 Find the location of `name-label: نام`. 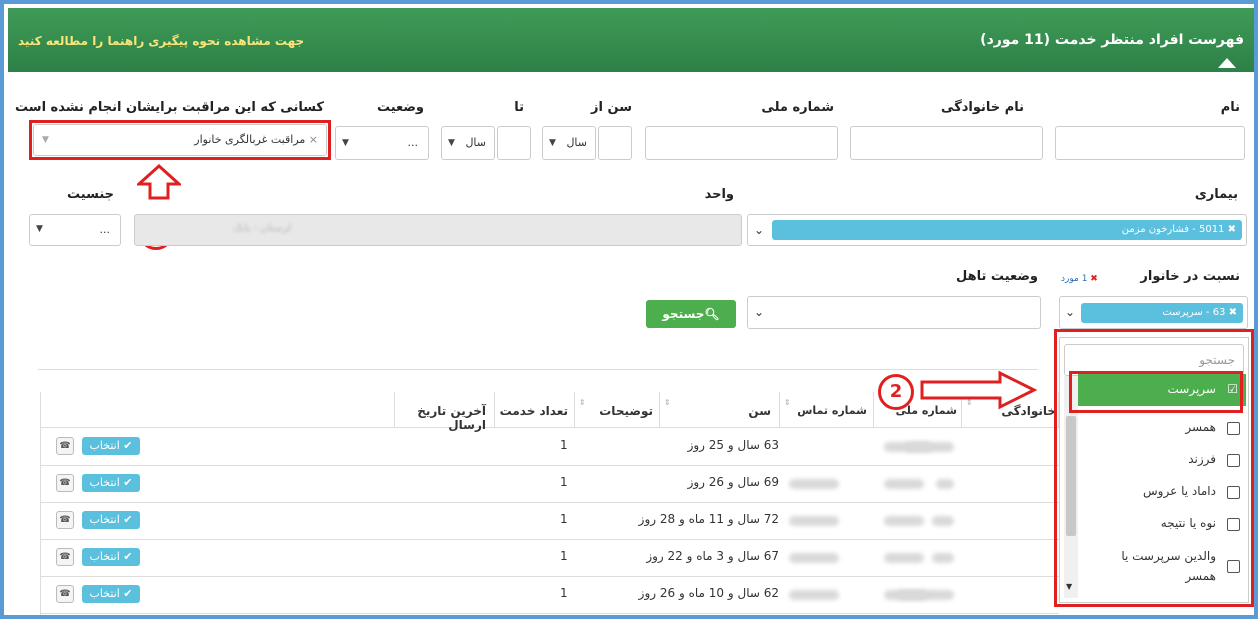

name-label: نام is located at coordinates (1230, 107).